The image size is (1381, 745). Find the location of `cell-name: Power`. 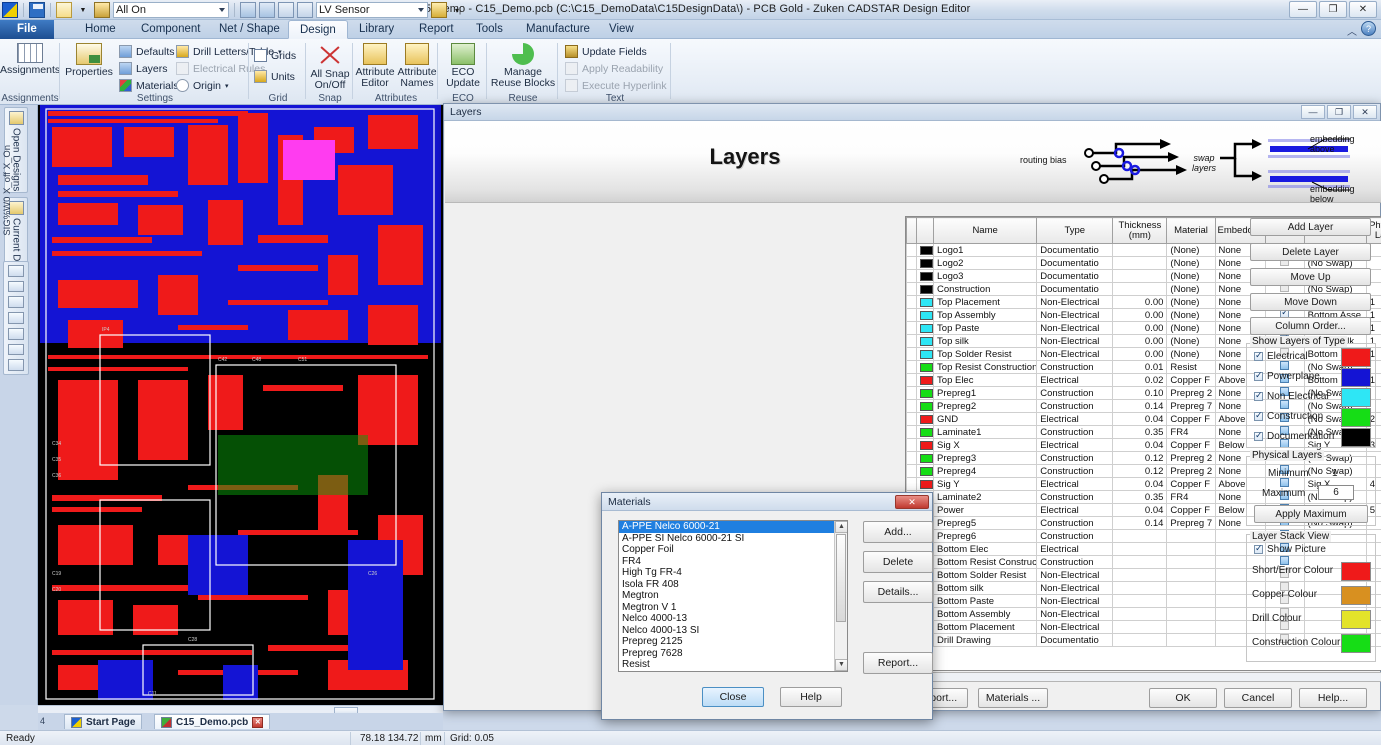

cell-name: Power is located at coordinates (985, 510).